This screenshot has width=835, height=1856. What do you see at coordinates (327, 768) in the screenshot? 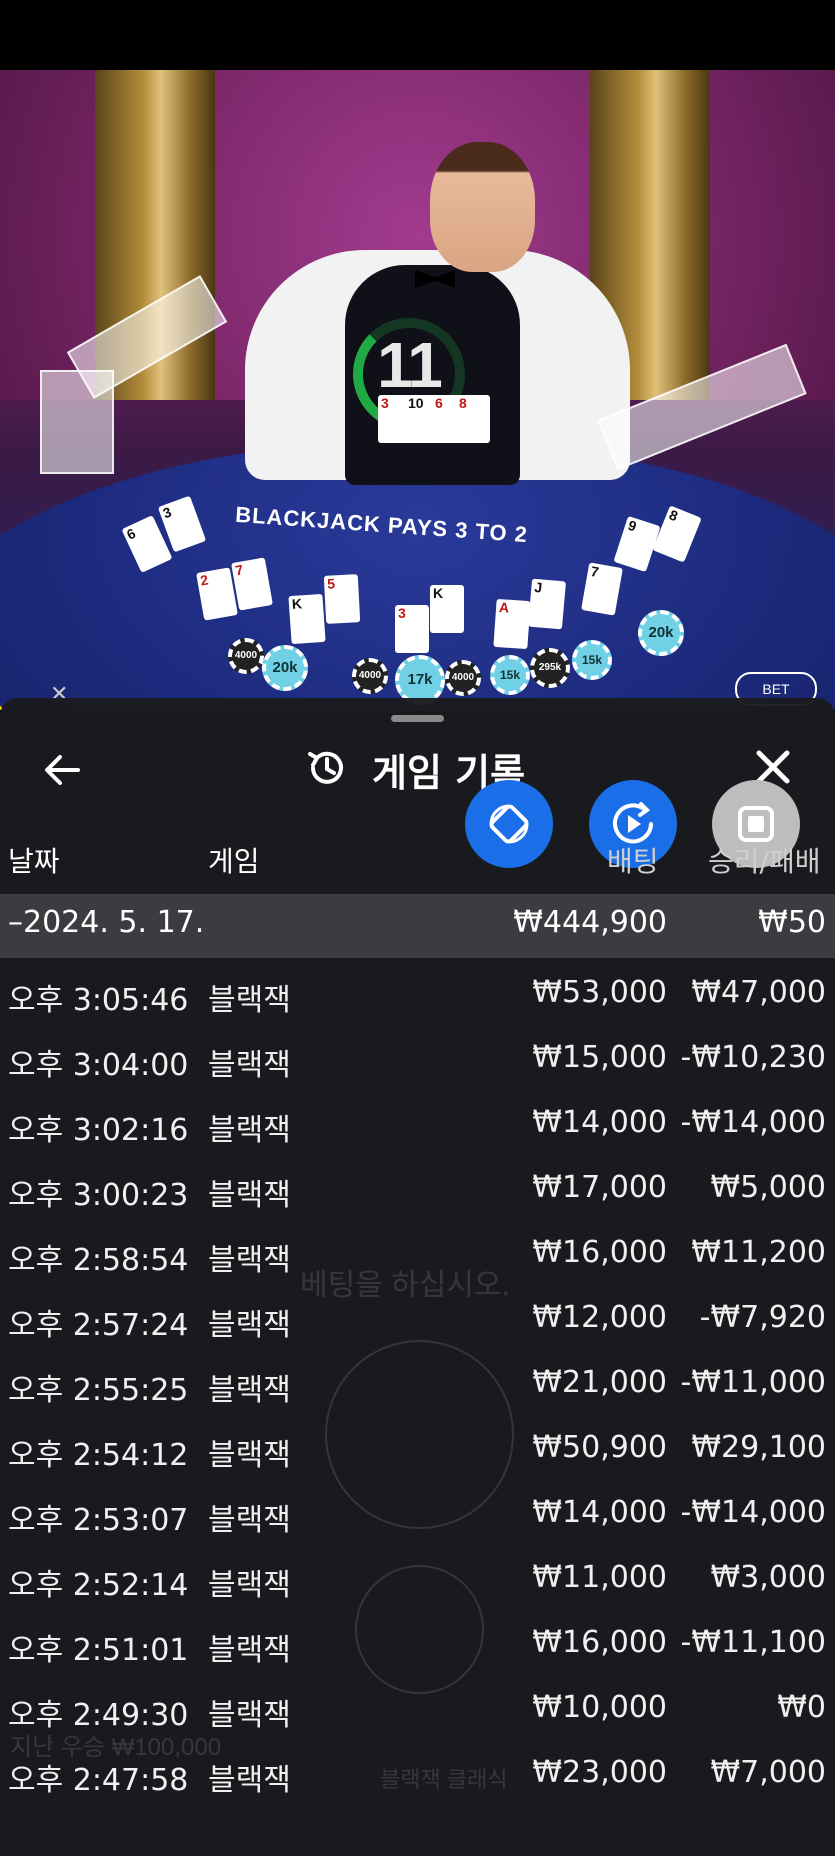
I see `history-icon` at bounding box center [327, 768].